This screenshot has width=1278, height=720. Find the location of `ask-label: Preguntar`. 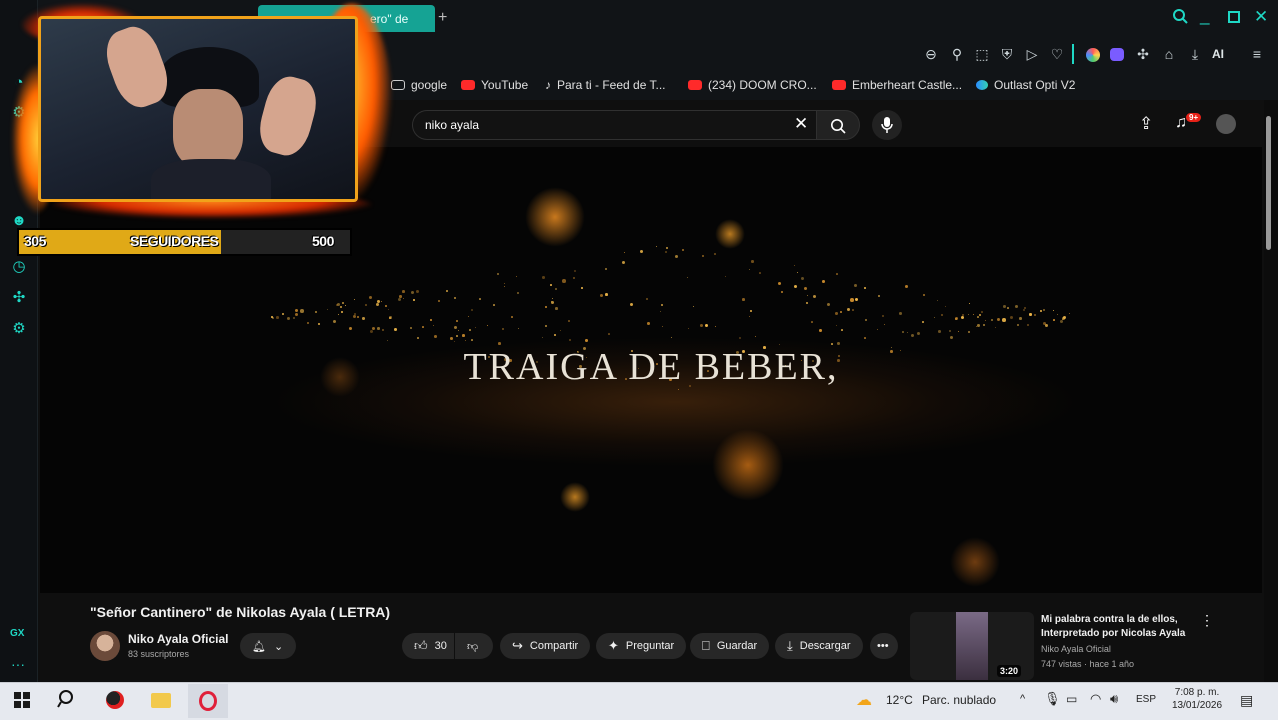

ask-label: Preguntar is located at coordinates (650, 646).